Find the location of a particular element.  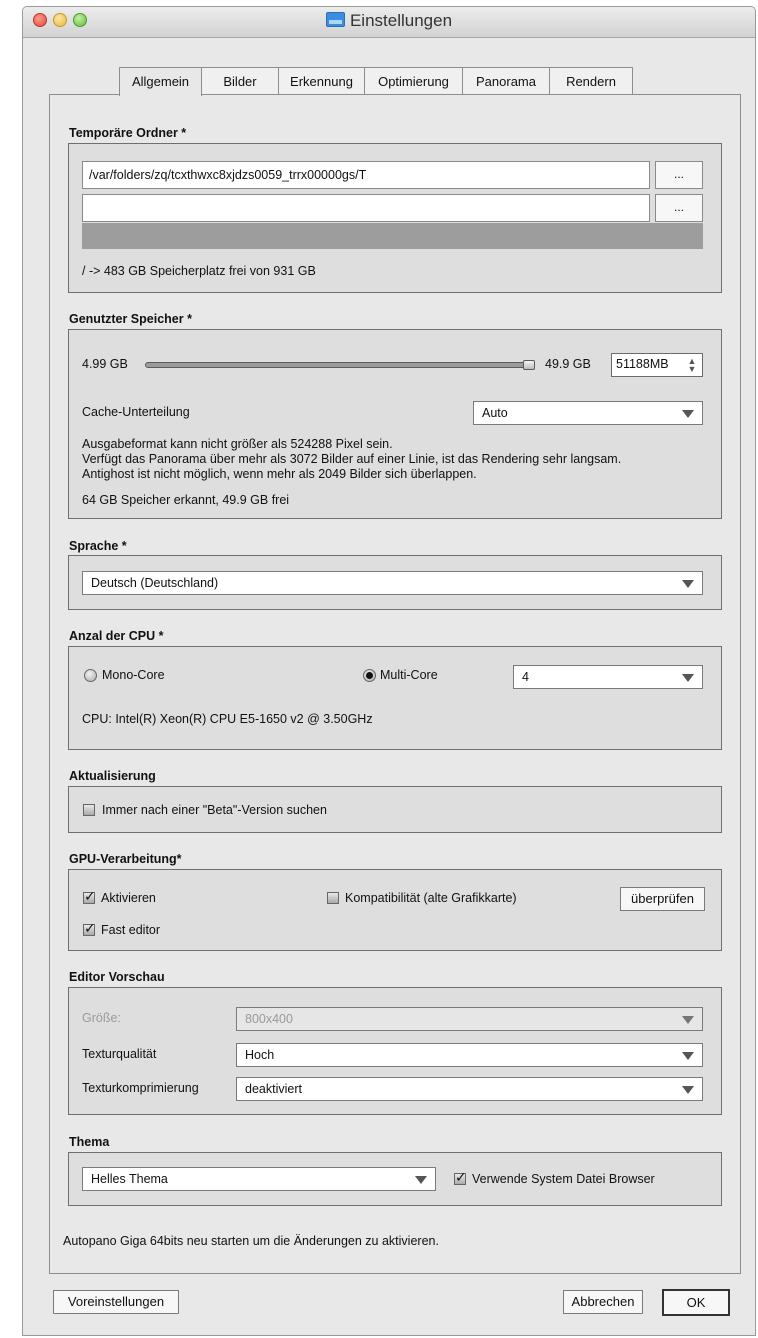

language-select: Deutsch (Deutschland) is located at coordinates (392, 583).